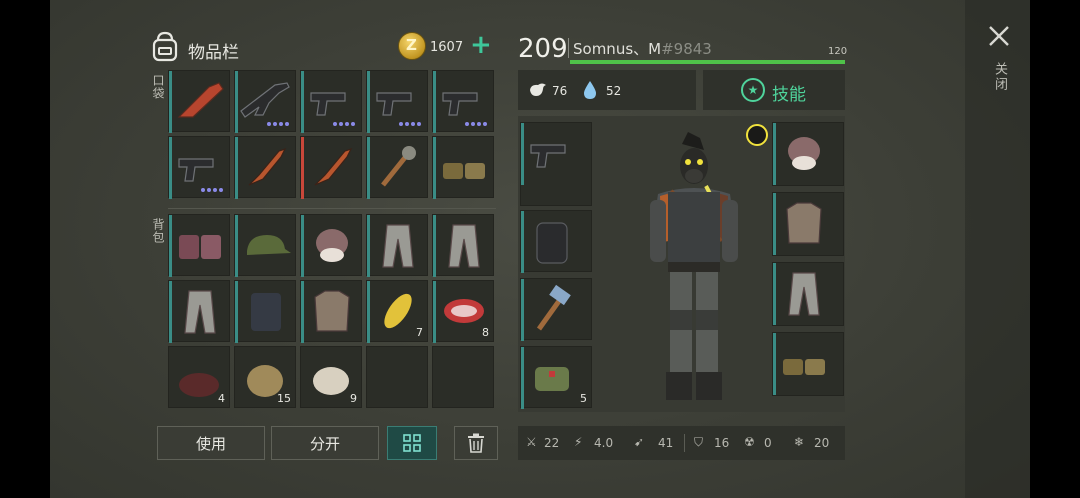 The height and width of the screenshot is (498, 1080). What do you see at coordinates (419, 332) in the screenshot?
I see `item-count: 7` at bounding box center [419, 332].